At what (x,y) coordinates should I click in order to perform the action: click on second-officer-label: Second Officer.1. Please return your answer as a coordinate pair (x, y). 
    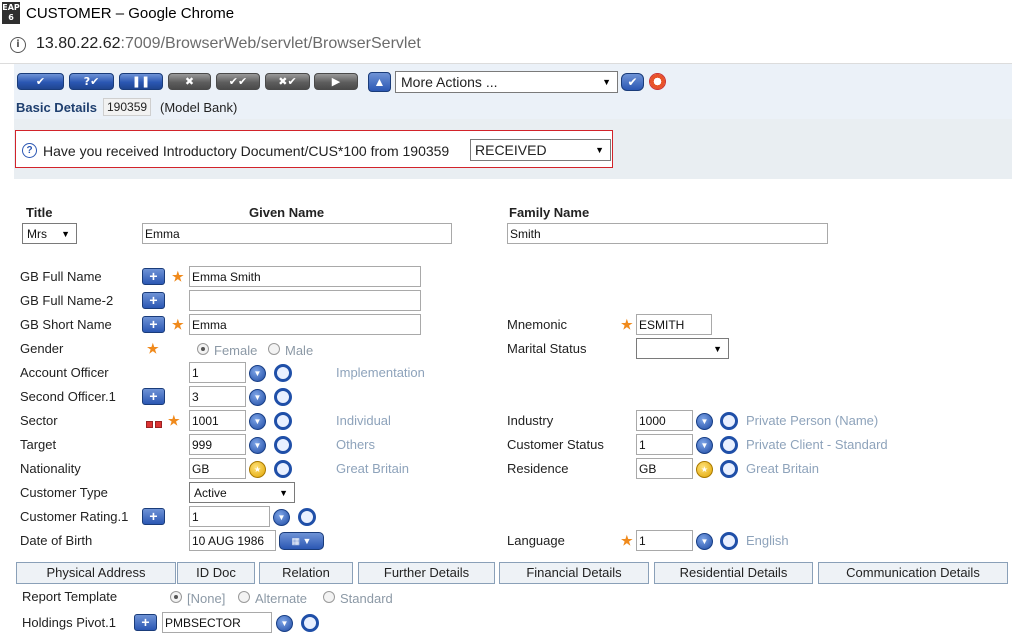
    Looking at the image, I should click on (68, 396).